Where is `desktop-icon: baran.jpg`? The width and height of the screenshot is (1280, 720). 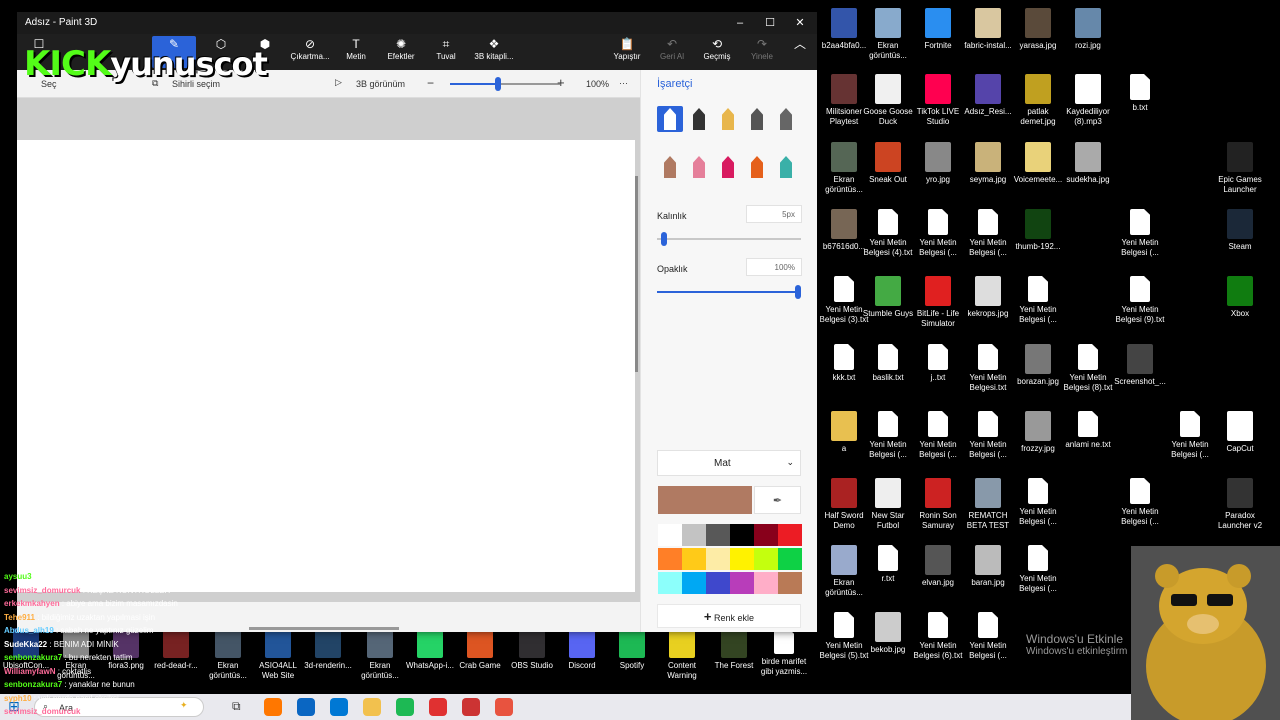 desktop-icon: baran.jpg is located at coordinates (988, 566).